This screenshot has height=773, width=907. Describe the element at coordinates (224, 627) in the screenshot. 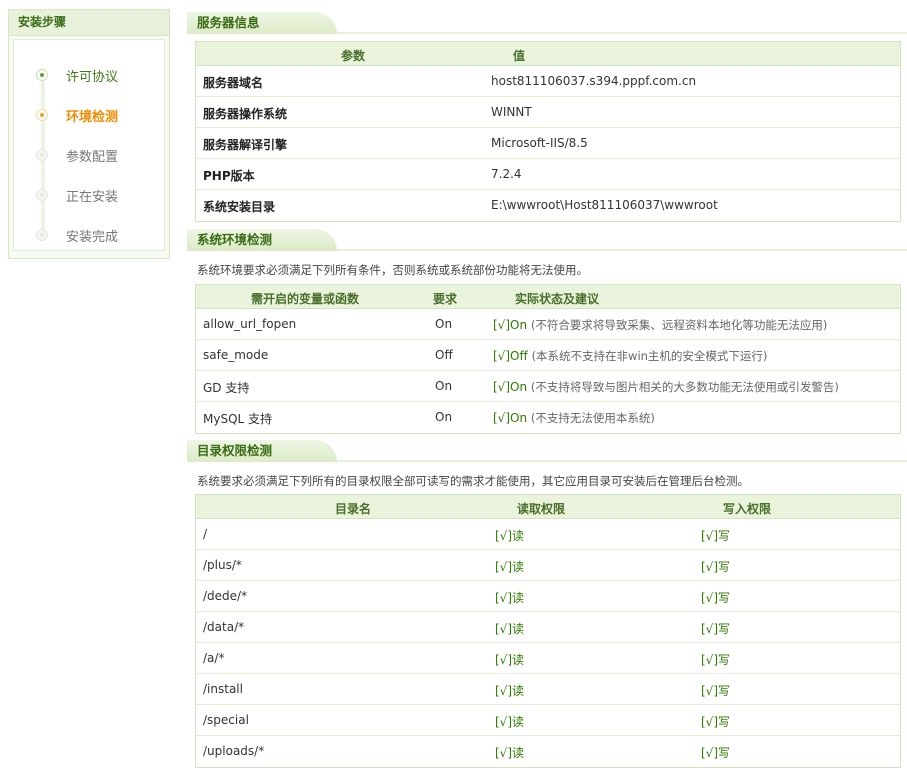

I see `dir-name: /data/*` at that location.